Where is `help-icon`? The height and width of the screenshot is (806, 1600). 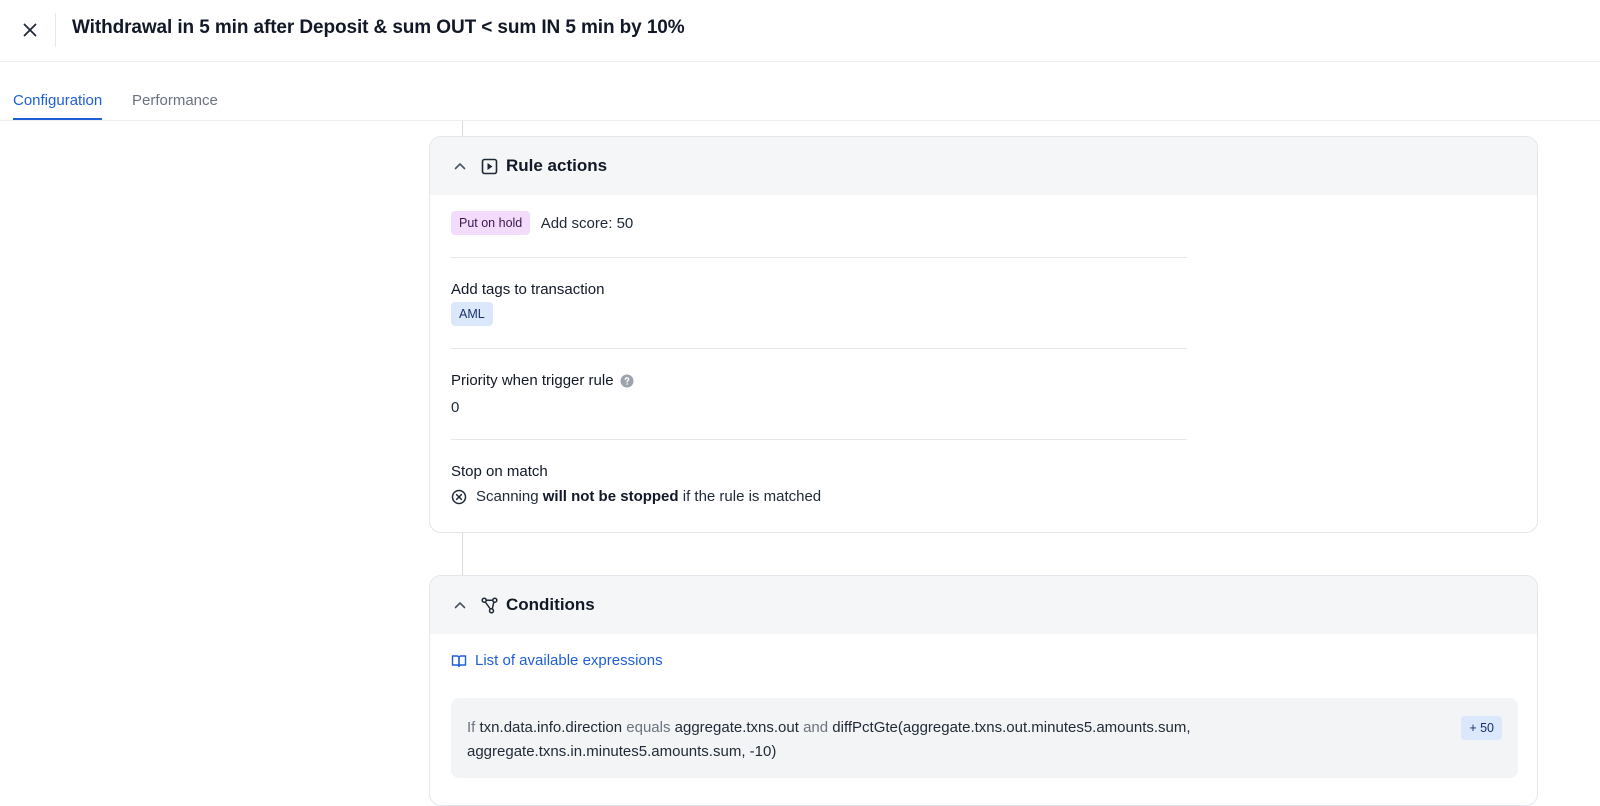
help-icon is located at coordinates (627, 381).